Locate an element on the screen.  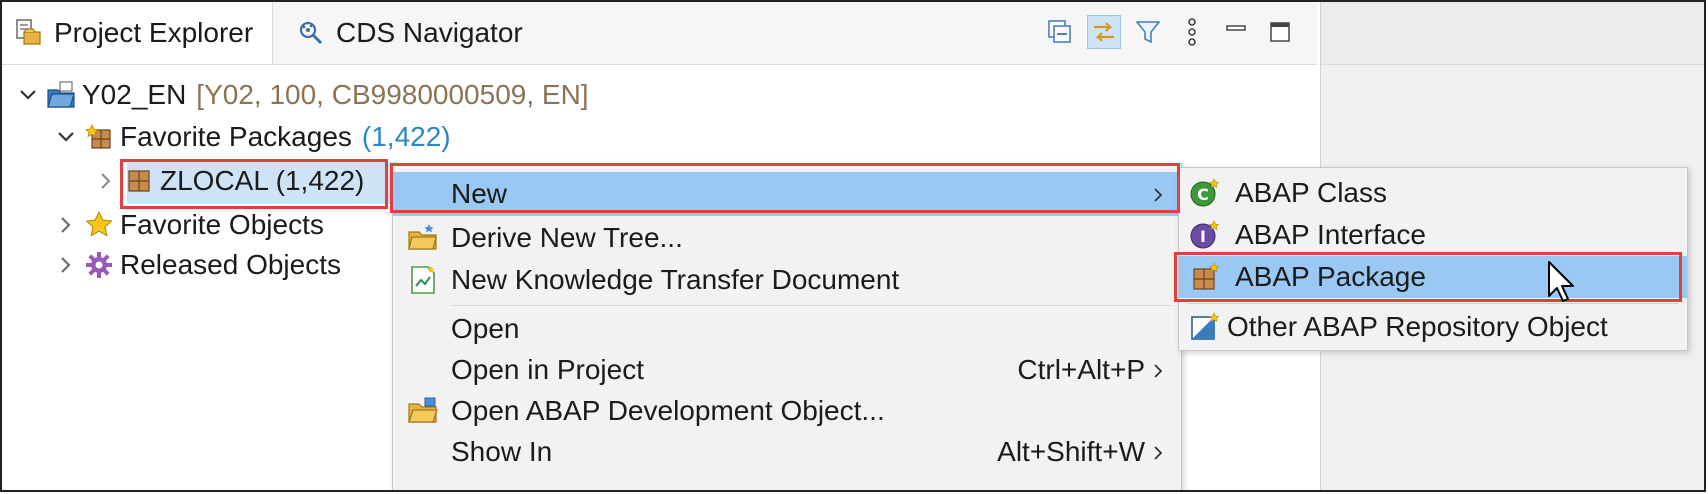
project-name: Y02_EN is located at coordinates (134, 94).